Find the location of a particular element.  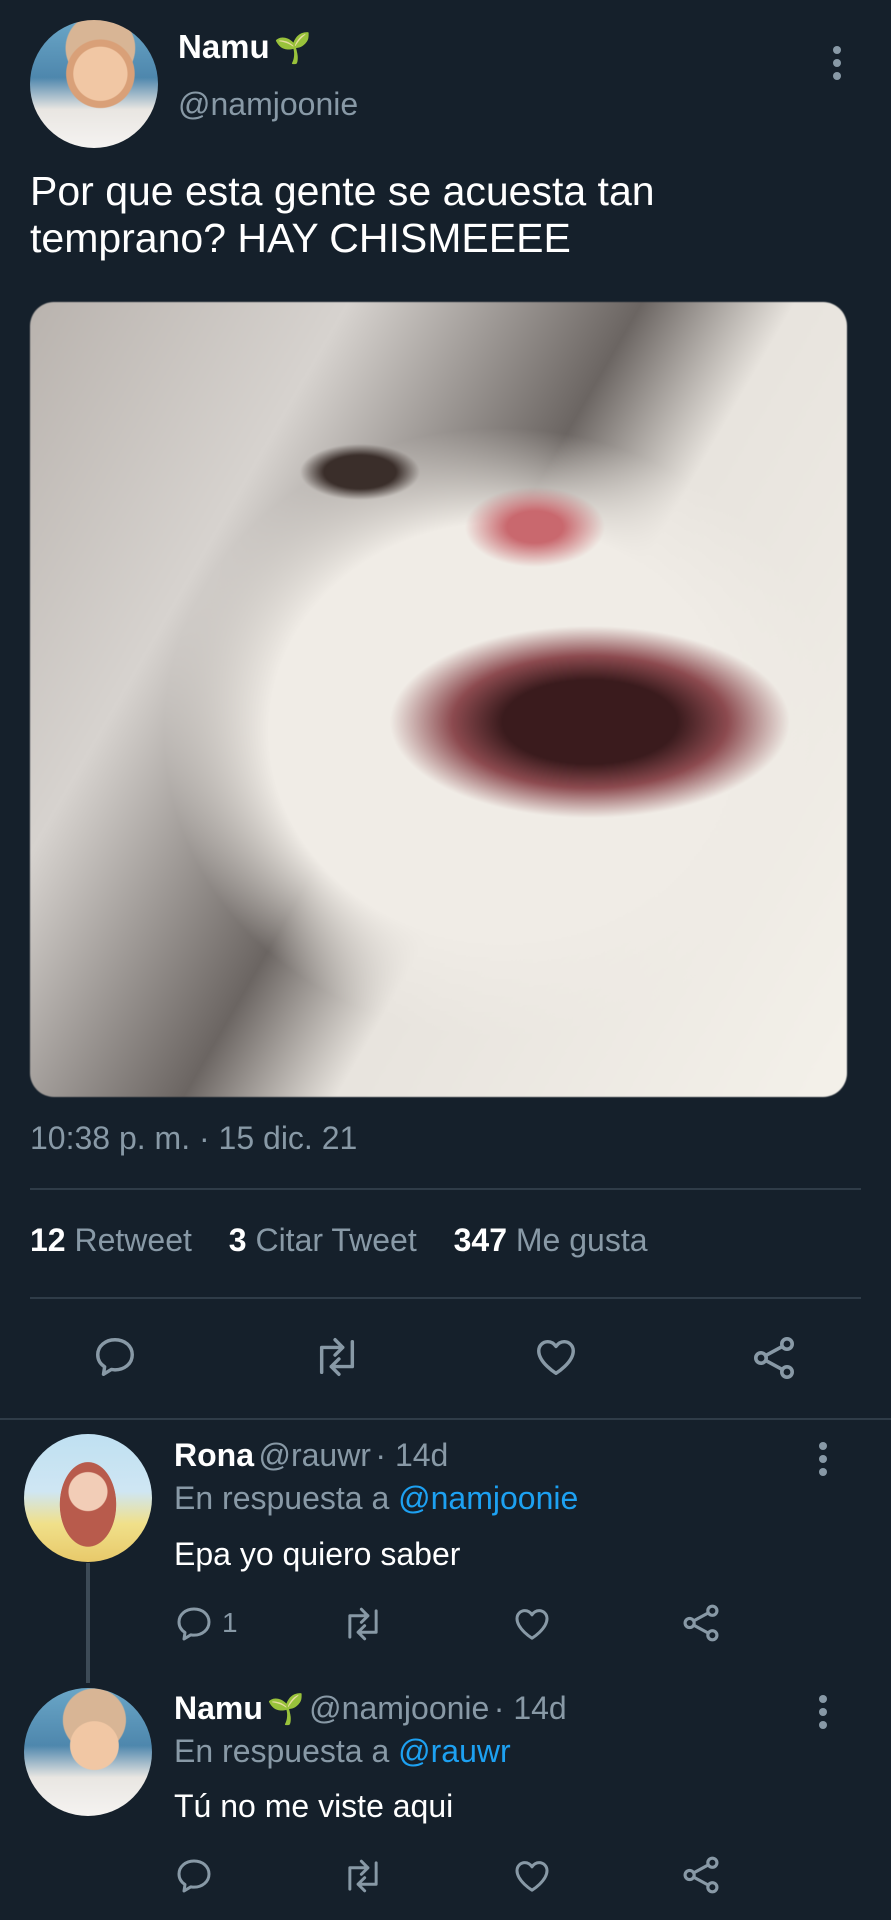

tweet-timestamp: 10:38 p. m. · 15 dic. 21 is located at coordinates (194, 1138).